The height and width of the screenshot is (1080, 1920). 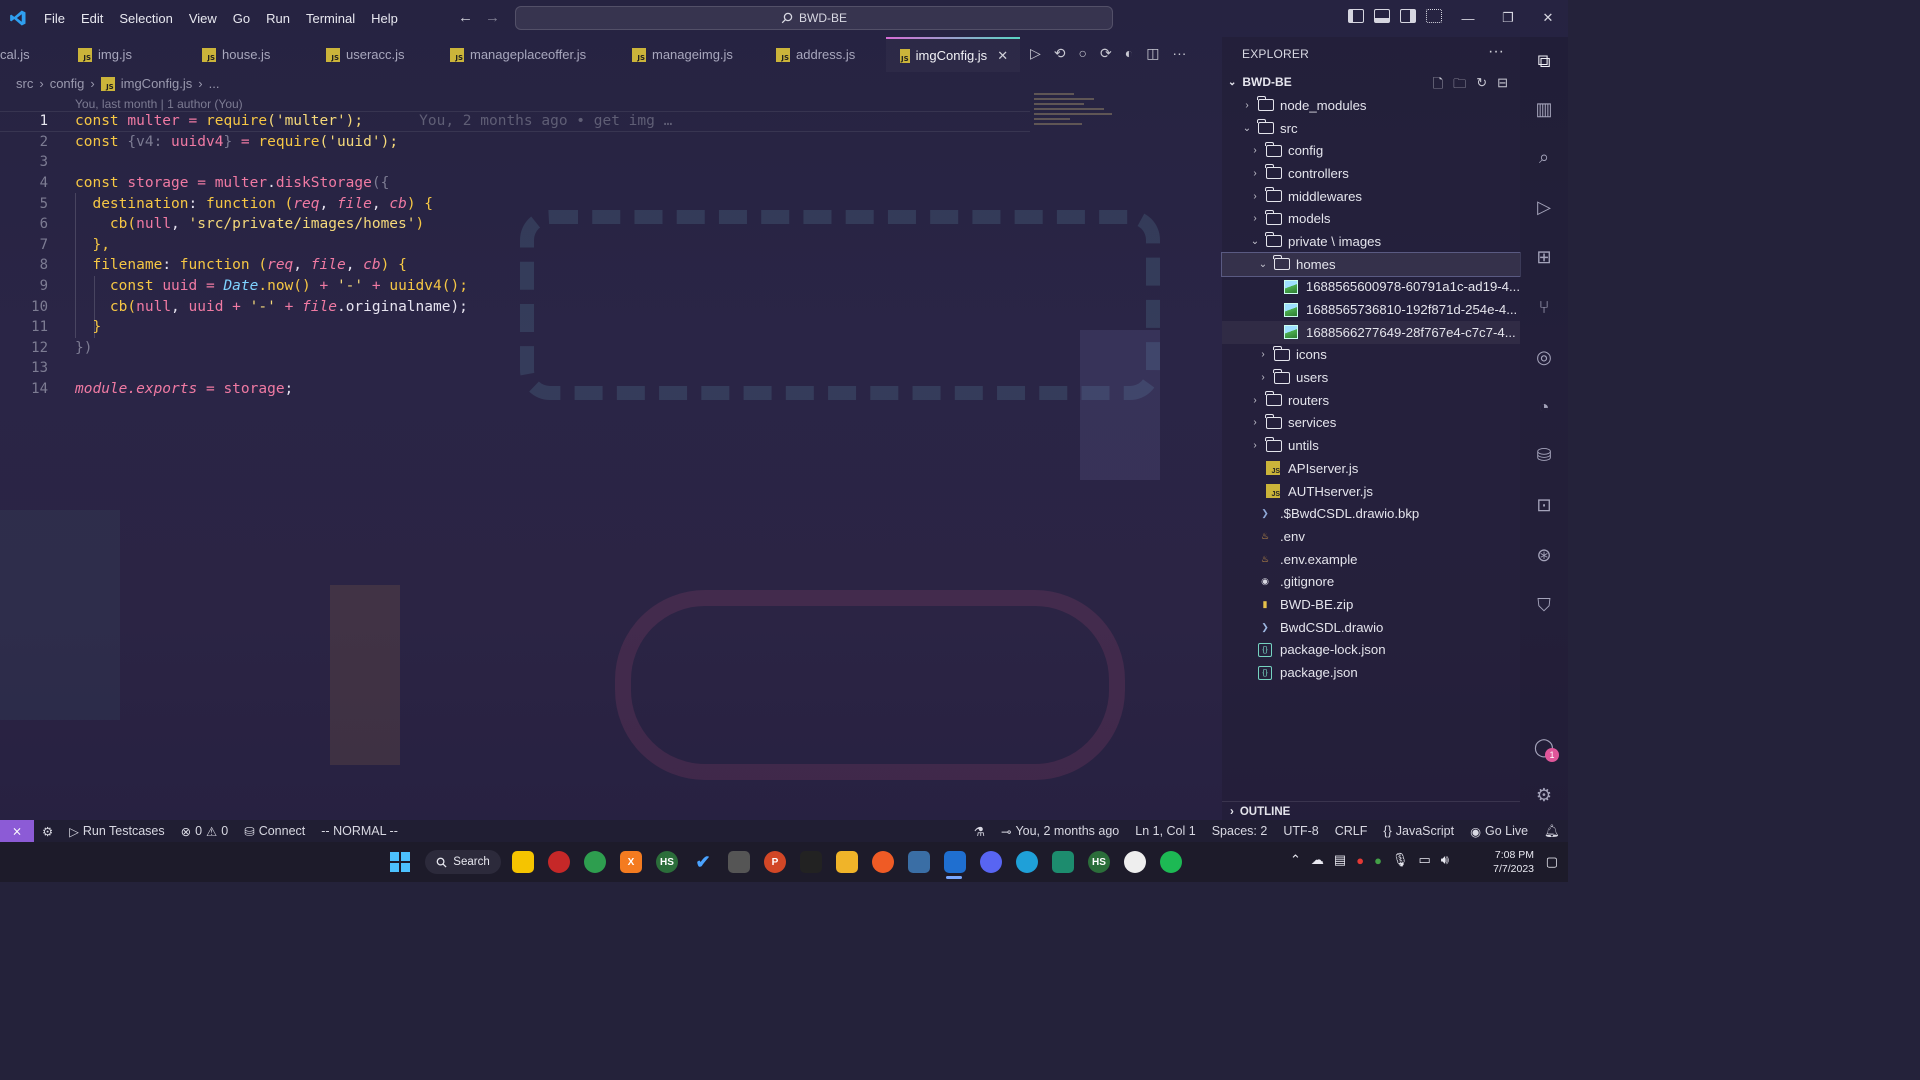 I want to click on toggle-secondary-sidebar-icon, so click(x=1408, y=16).